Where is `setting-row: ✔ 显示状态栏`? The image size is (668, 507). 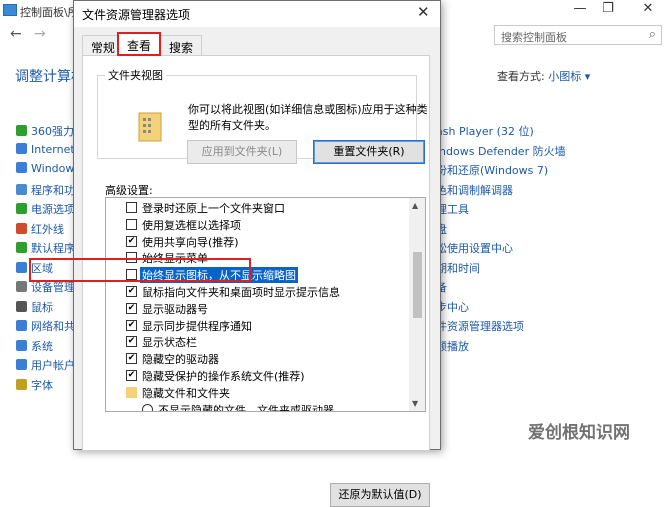
setting-row: ✔ 显示状态栏 is located at coordinates (256, 341).